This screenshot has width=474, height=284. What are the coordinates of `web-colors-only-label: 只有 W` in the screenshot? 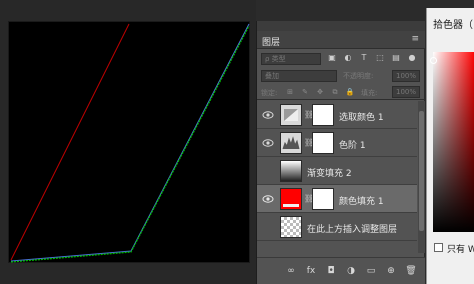 It's located at (460, 250).